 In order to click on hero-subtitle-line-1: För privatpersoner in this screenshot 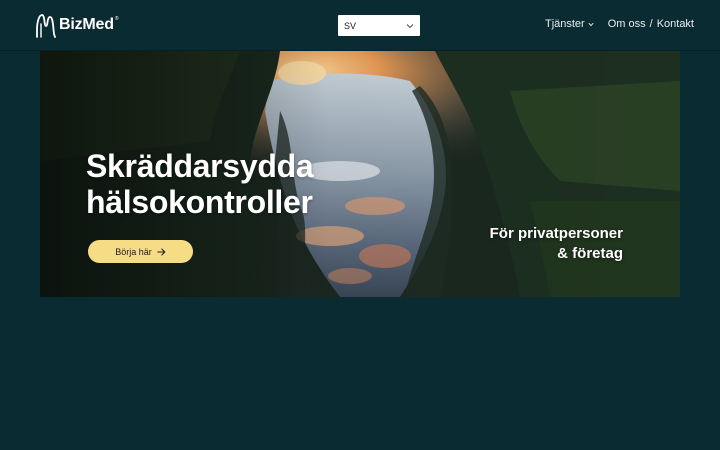, I will do `click(556, 233)`.